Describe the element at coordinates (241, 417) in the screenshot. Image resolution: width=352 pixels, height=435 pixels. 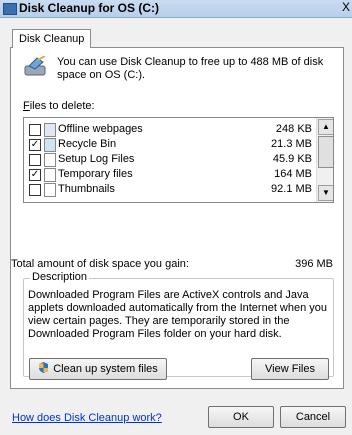
I see `ok-button: OK` at that location.